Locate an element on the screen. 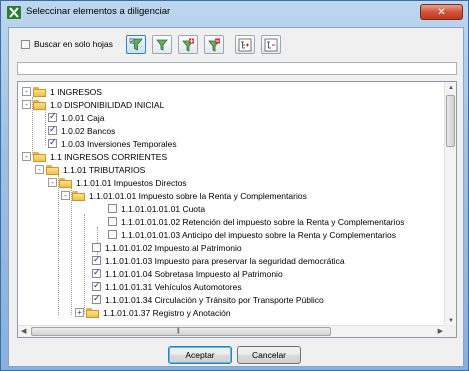  expand-all-button is located at coordinates (245, 44).